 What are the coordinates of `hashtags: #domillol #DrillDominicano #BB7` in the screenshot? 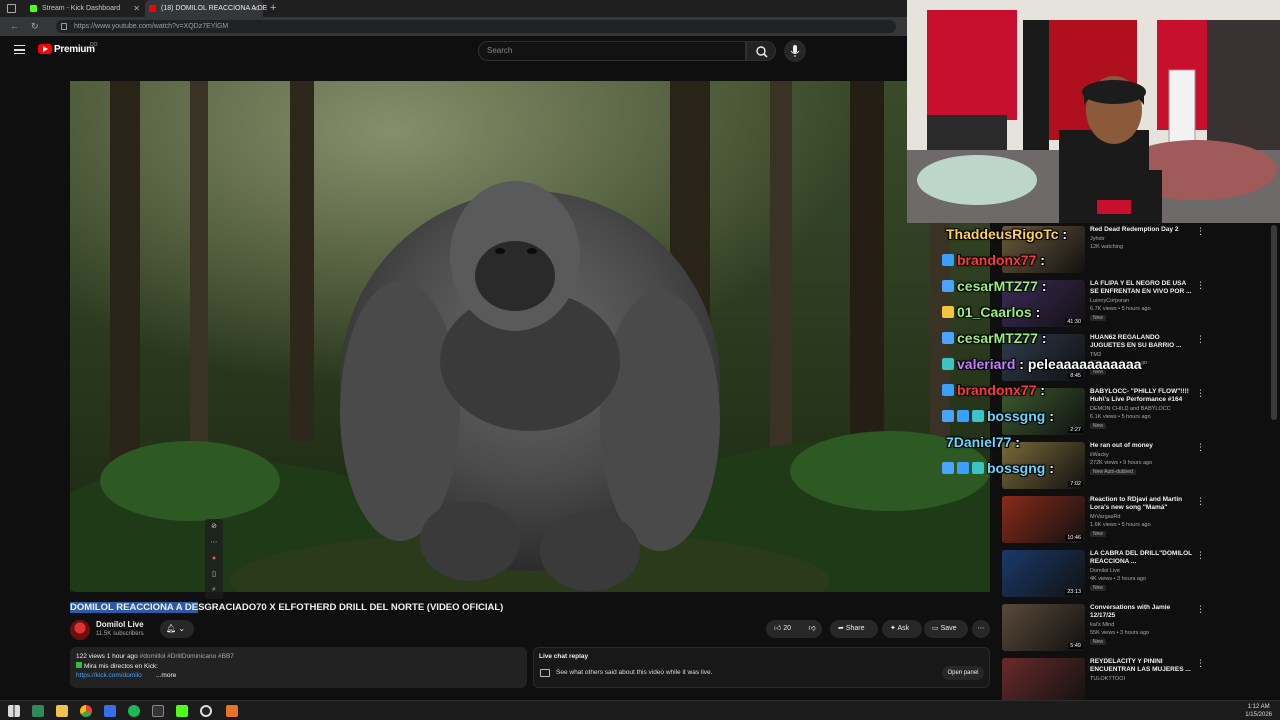 It's located at (187, 656).